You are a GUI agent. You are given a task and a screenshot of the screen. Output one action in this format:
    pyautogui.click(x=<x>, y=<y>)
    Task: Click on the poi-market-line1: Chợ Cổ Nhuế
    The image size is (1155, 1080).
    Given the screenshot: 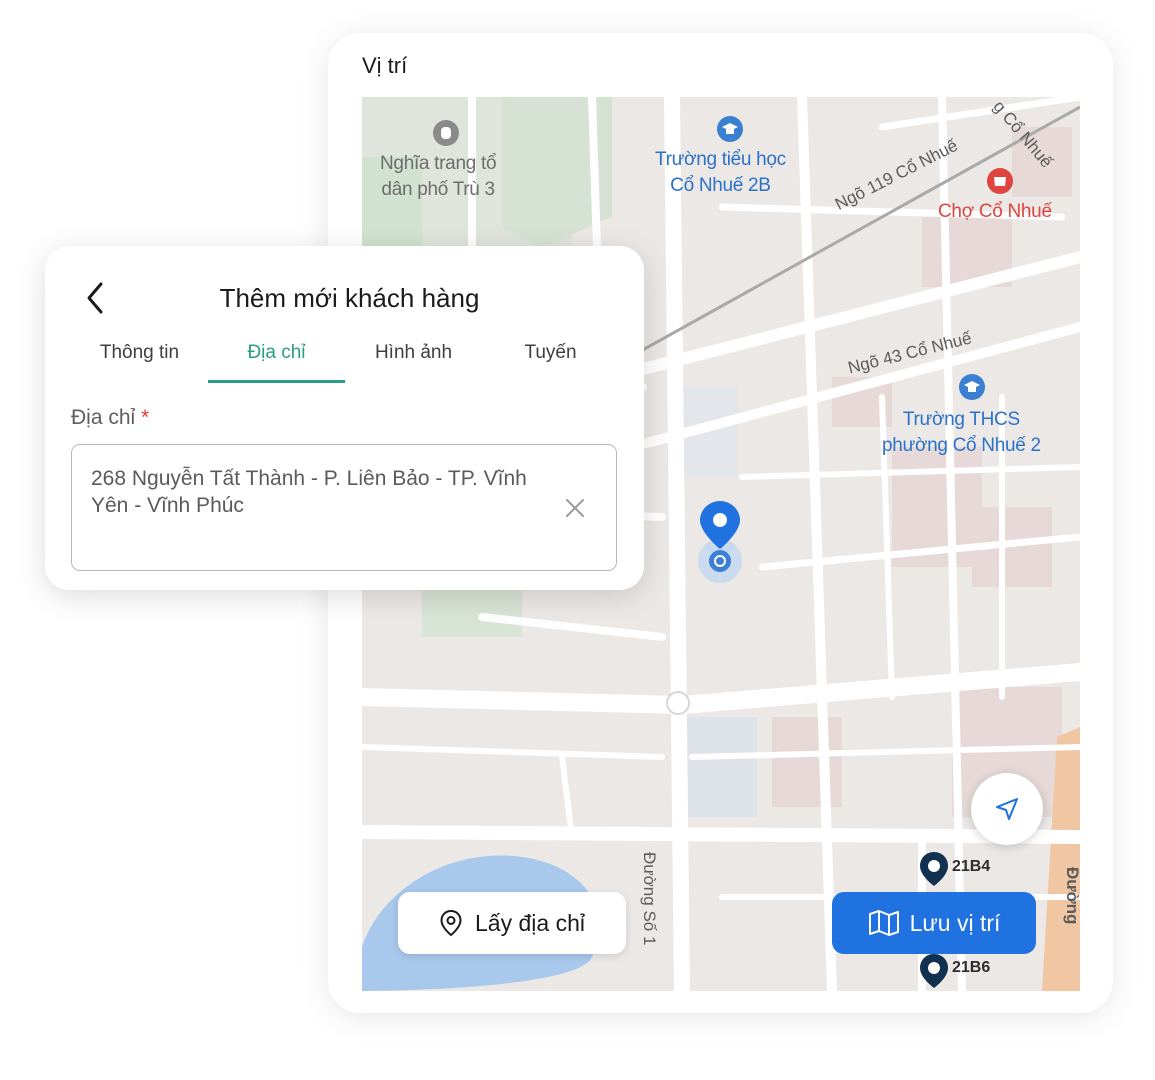 What is the action you would take?
    pyautogui.click(x=995, y=211)
    